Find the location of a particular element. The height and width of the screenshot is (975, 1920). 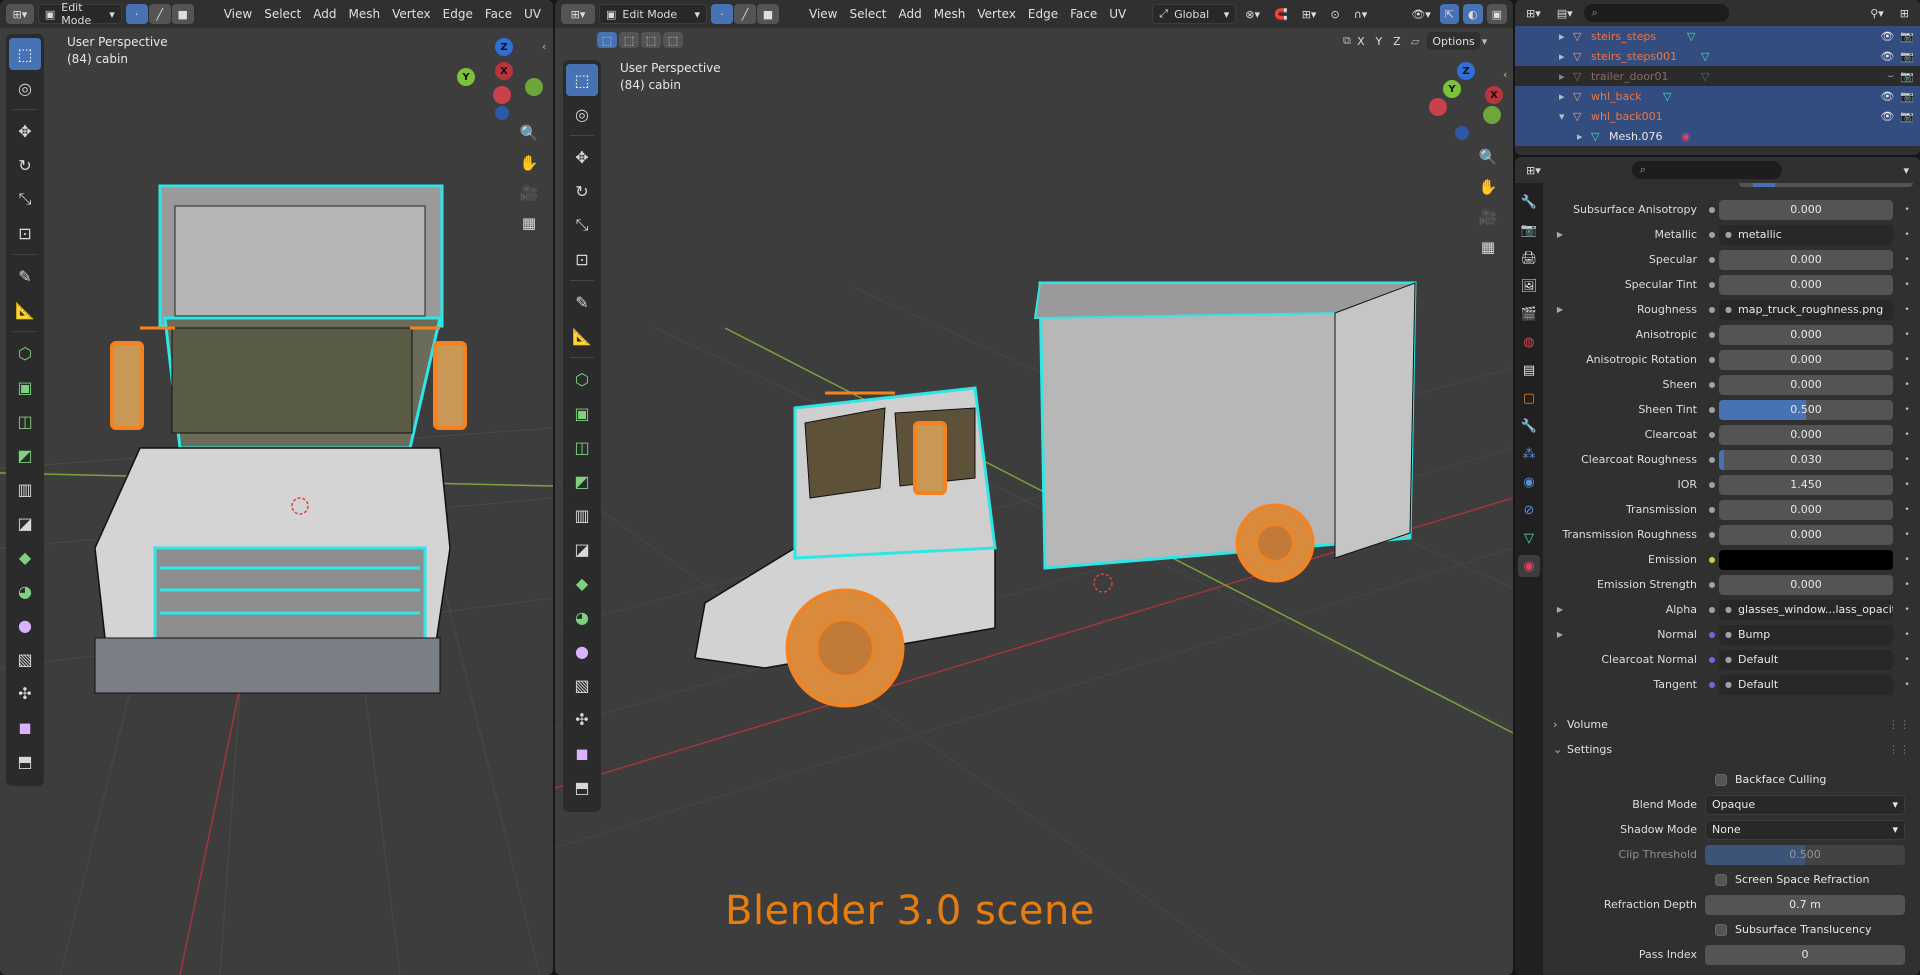

property-value-field: 0.030 is located at coordinates (1806, 459).